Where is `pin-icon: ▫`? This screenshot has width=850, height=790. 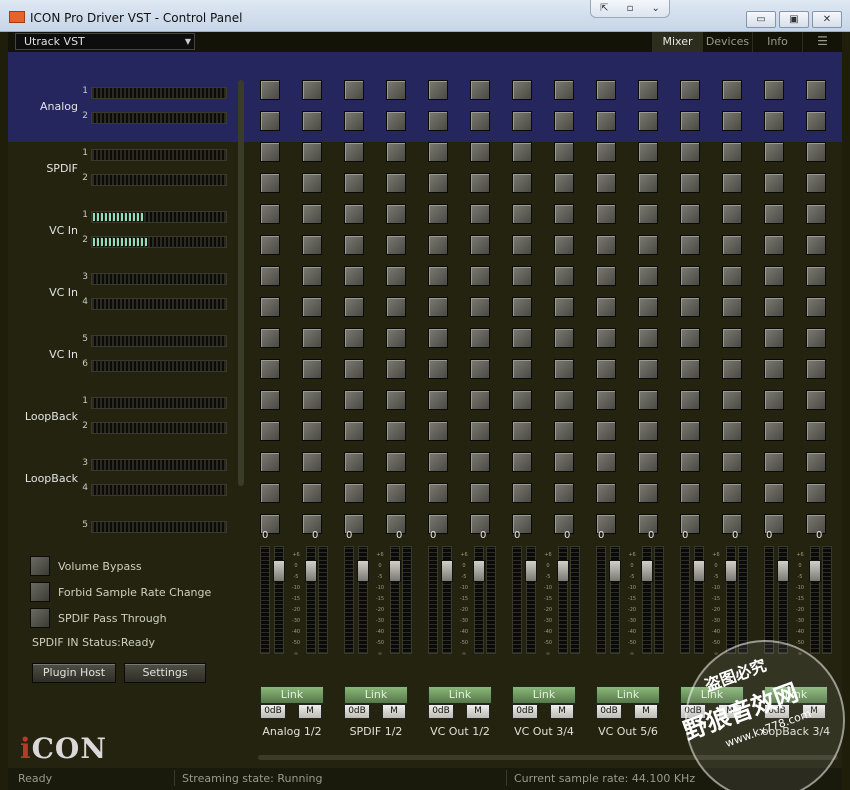 pin-icon: ▫ is located at coordinates (630, 8).